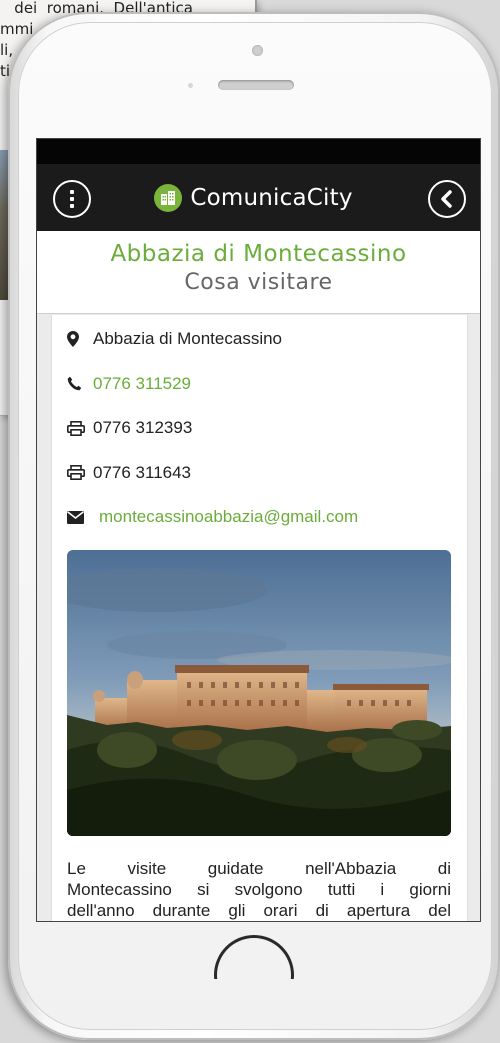 This screenshot has height=1043, width=500. I want to click on app-logo: ComunicaCity, so click(253, 197).